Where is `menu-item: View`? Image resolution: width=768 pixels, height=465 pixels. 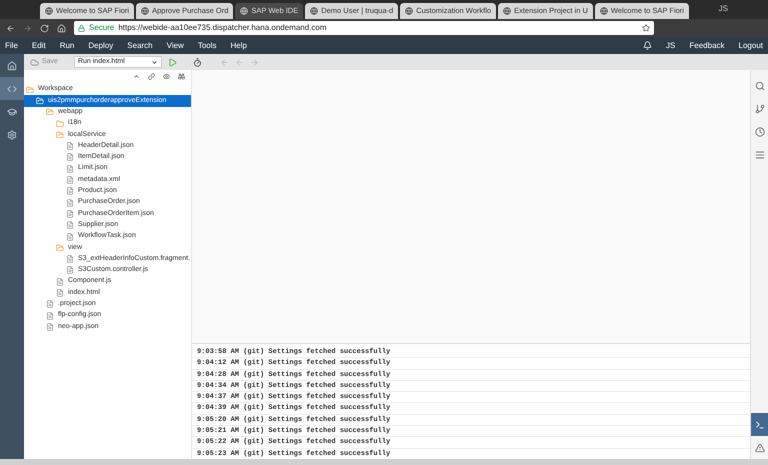 menu-item: View is located at coordinates (175, 46).